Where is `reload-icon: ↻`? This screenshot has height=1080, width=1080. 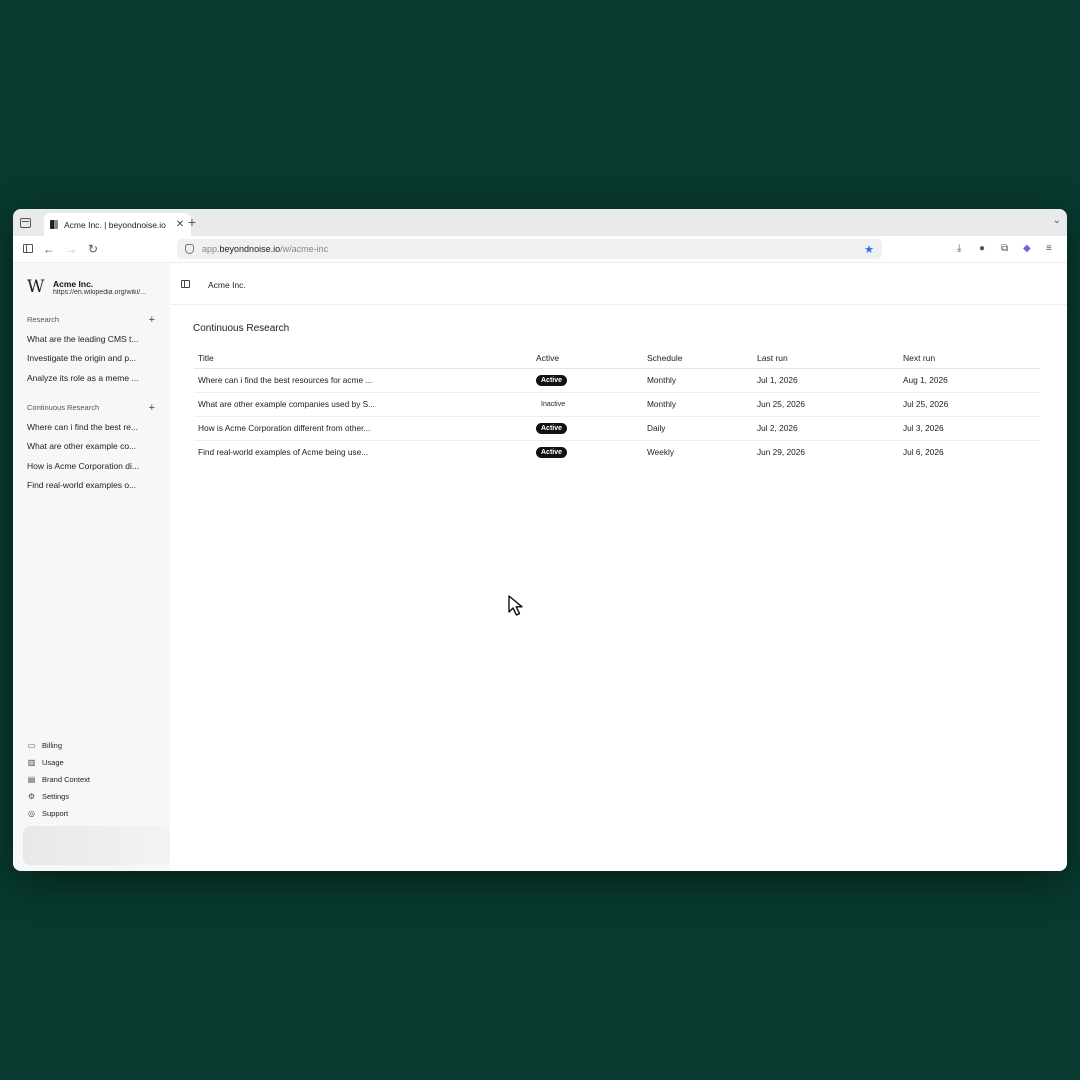
reload-icon: ↻ is located at coordinates (93, 249).